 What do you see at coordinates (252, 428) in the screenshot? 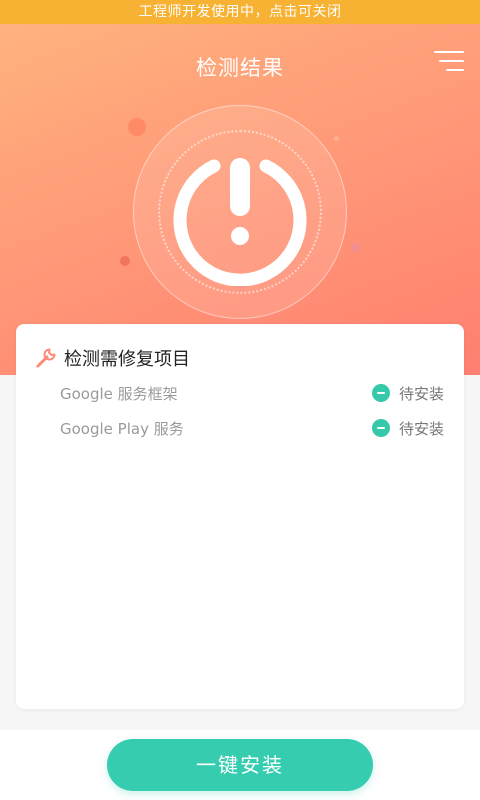
I see `repair-item: Google Play 服务 待安装` at bounding box center [252, 428].